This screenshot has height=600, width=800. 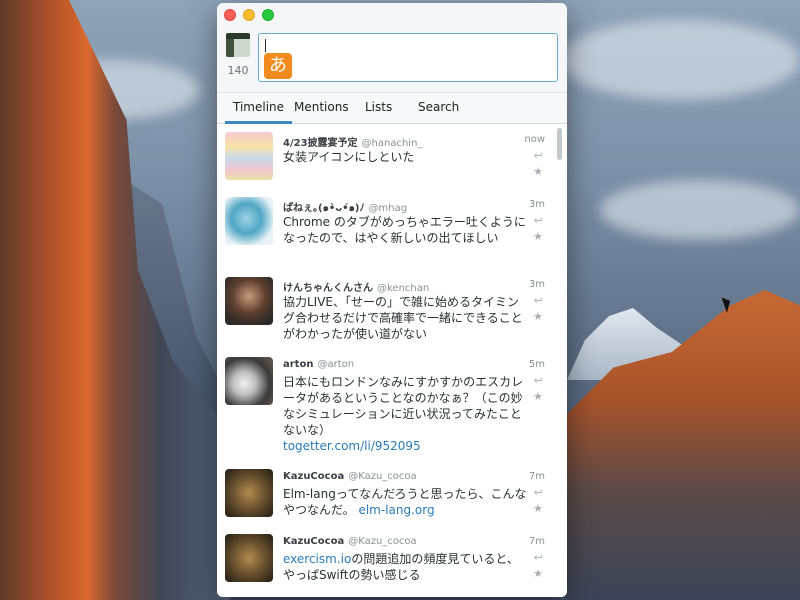 I want to click on ime-indicator: あ, so click(x=278, y=66).